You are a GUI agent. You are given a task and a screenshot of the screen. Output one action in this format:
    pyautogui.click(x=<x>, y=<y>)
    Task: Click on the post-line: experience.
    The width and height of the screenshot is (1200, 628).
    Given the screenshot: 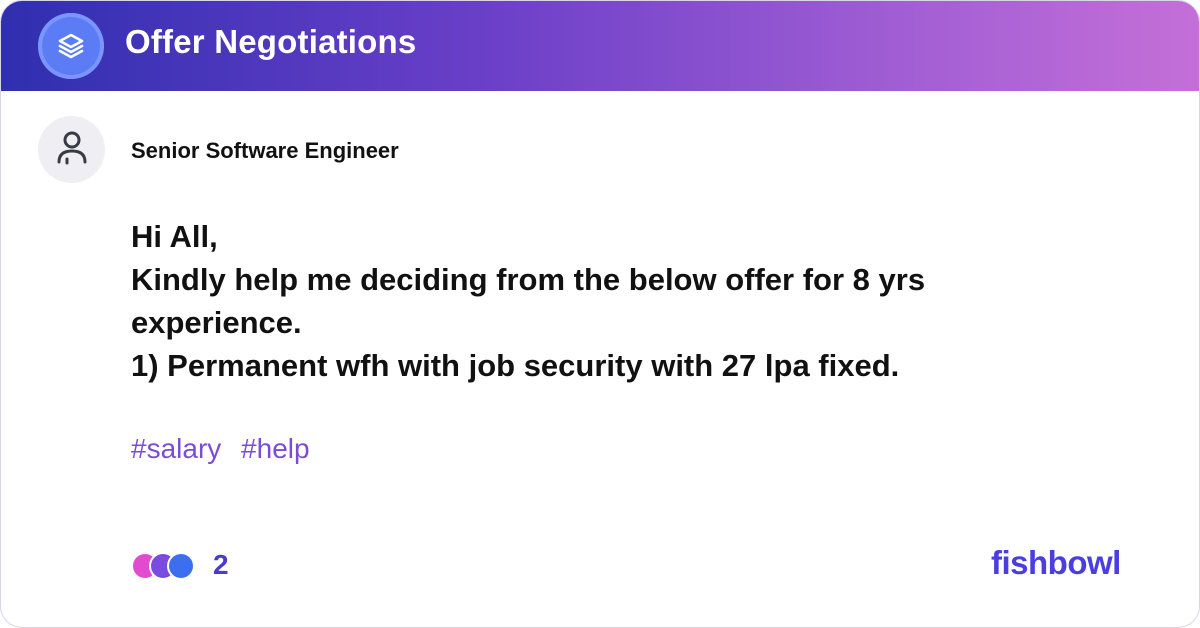 What is the action you would take?
    pyautogui.click(x=216, y=322)
    